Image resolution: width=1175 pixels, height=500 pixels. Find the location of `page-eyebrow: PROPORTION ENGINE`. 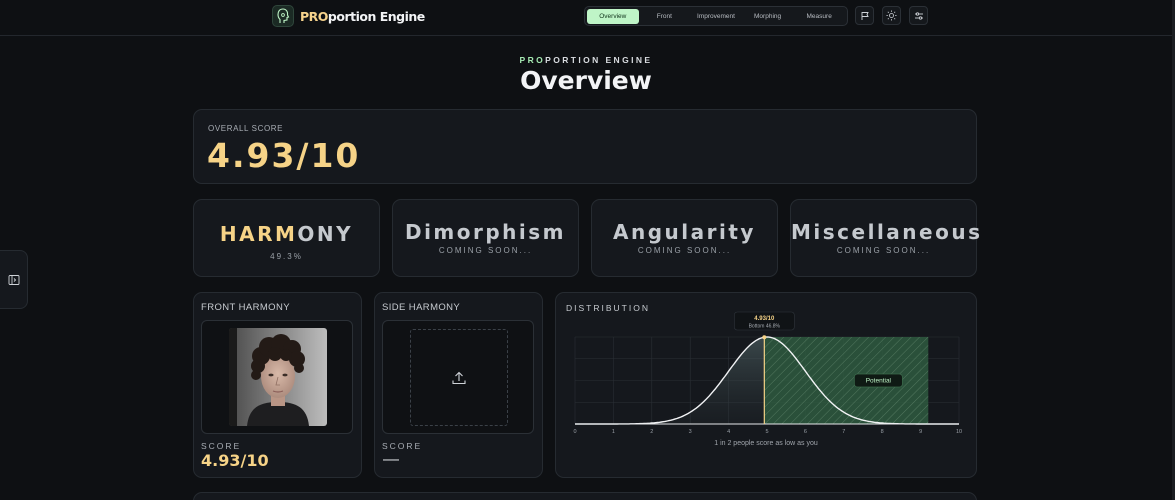

page-eyebrow: PROPORTION ENGINE is located at coordinates (586, 60).